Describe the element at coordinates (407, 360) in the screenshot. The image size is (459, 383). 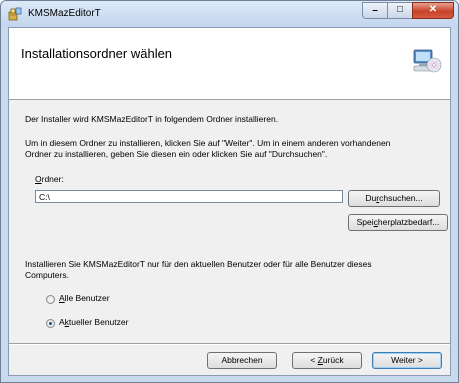
I see `next-button: Weiter >` at that location.